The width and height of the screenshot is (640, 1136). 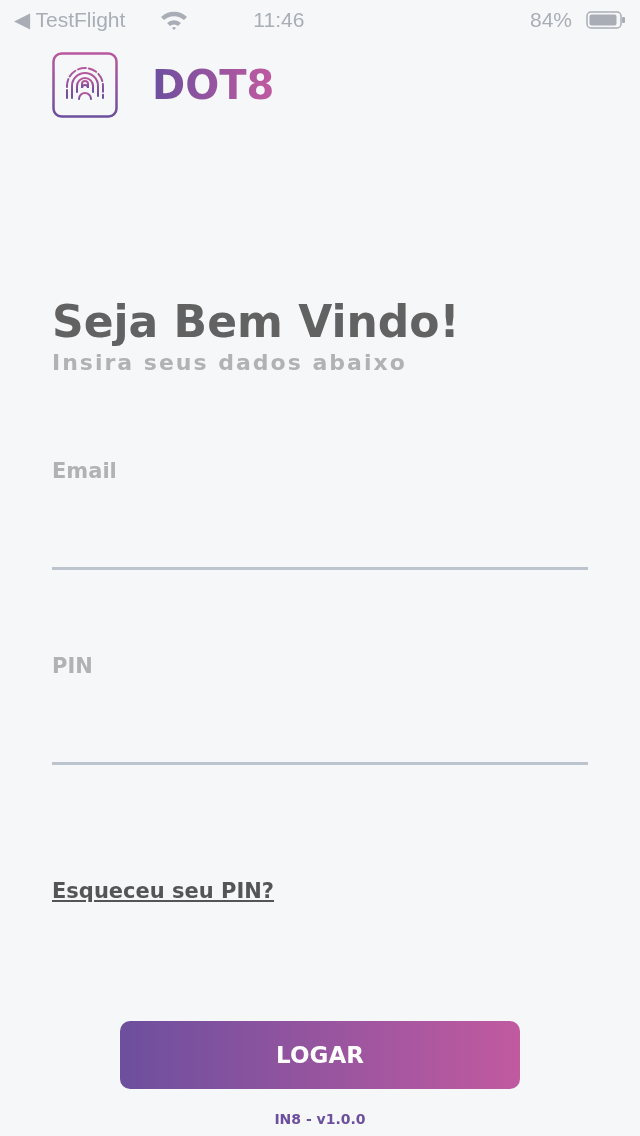 What do you see at coordinates (230, 362) in the screenshot?
I see `welcome-subtitle: Insira seus dados abaixo` at bounding box center [230, 362].